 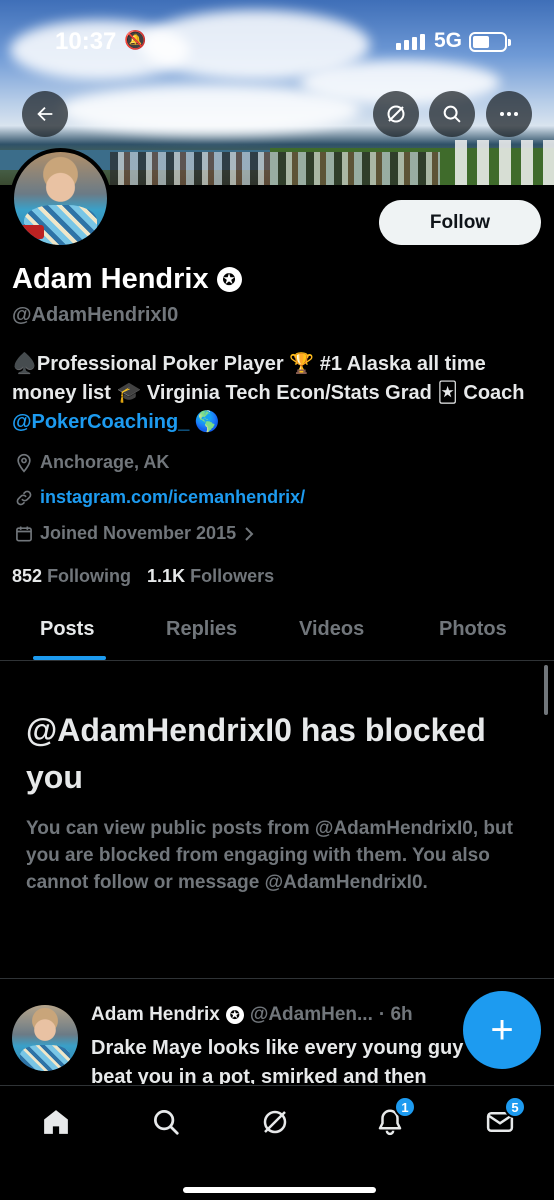 I want to click on bottom-navigation: 1 5, so click(x=277, y=1142).